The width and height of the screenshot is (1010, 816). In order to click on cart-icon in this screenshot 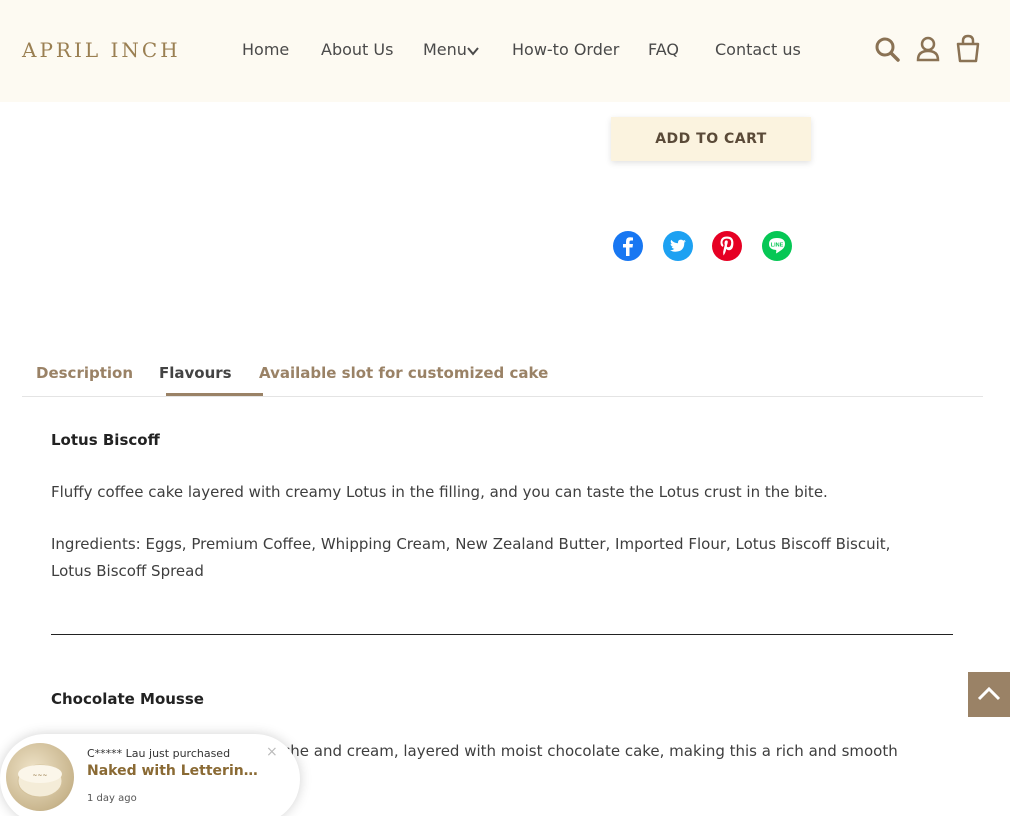, I will do `click(968, 49)`.